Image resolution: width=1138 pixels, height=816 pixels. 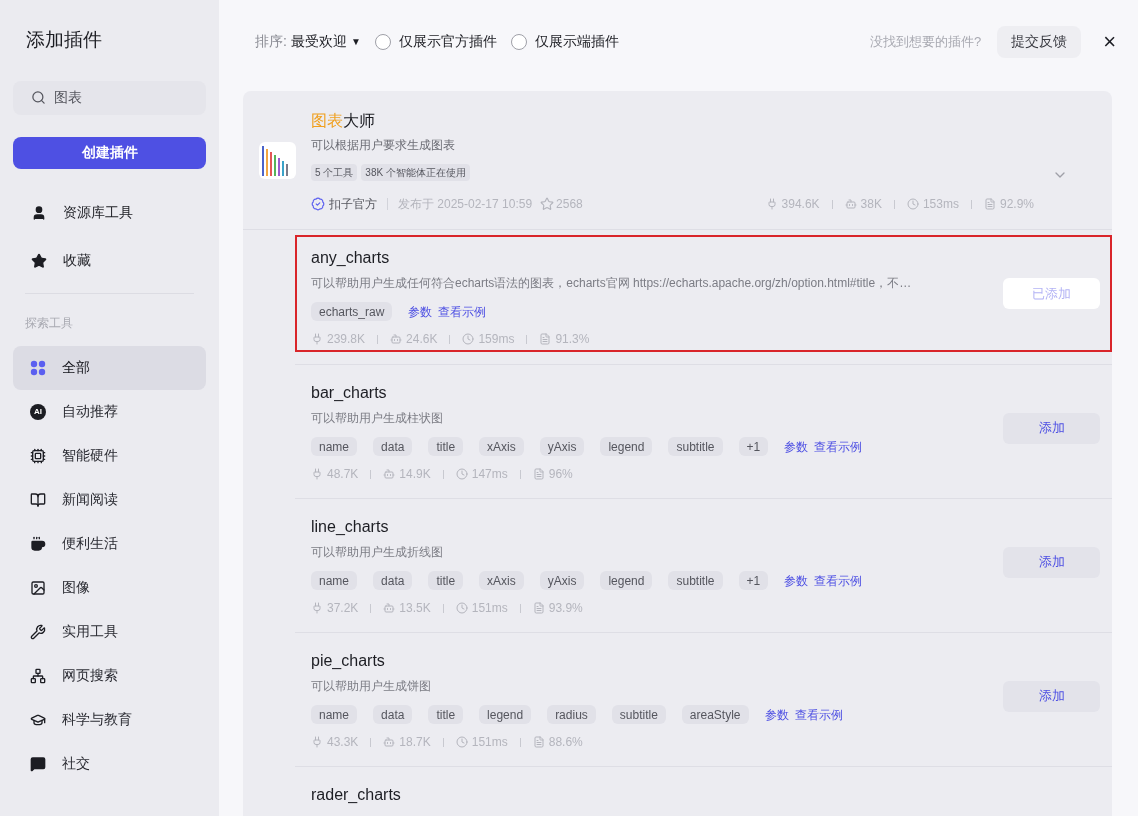 What do you see at coordinates (109, 152) in the screenshot?
I see `create-plugin-button: 创建插件` at bounding box center [109, 152].